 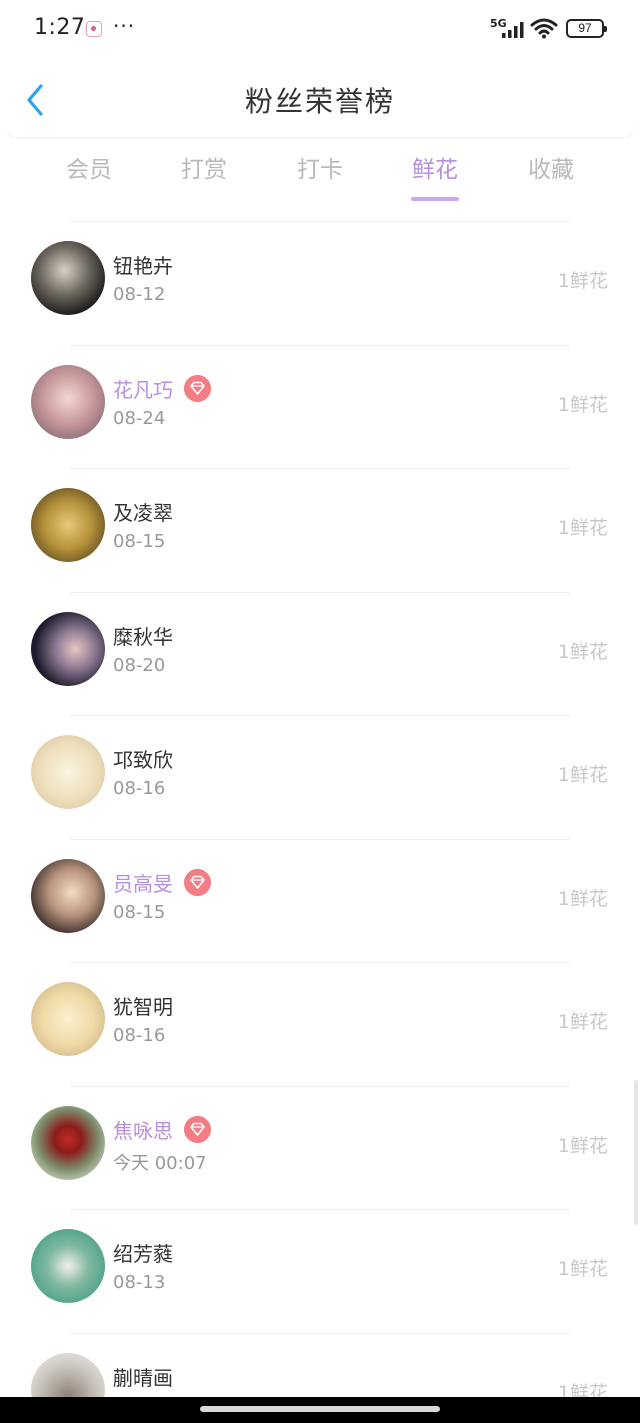 What do you see at coordinates (320, 531) in the screenshot?
I see `list-item: 及凌翠 08-15 1鲜花` at bounding box center [320, 531].